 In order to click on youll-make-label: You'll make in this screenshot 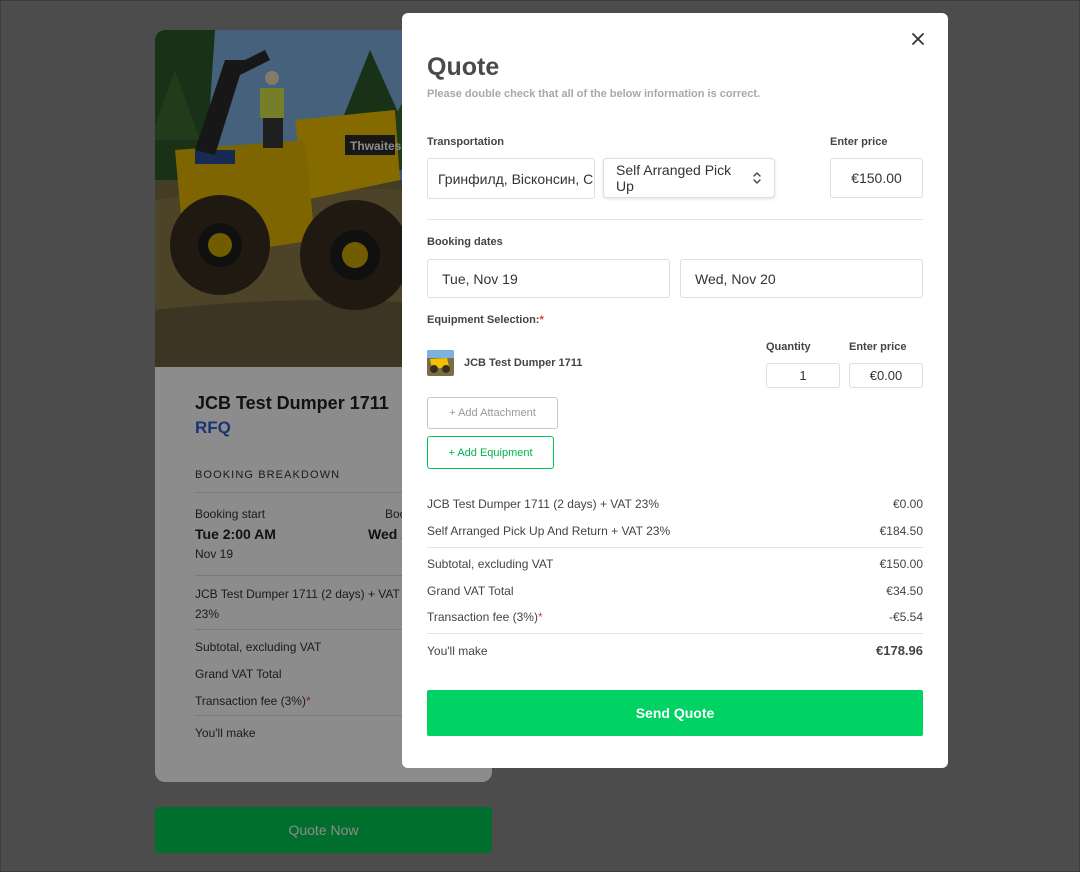, I will do `click(457, 650)`.